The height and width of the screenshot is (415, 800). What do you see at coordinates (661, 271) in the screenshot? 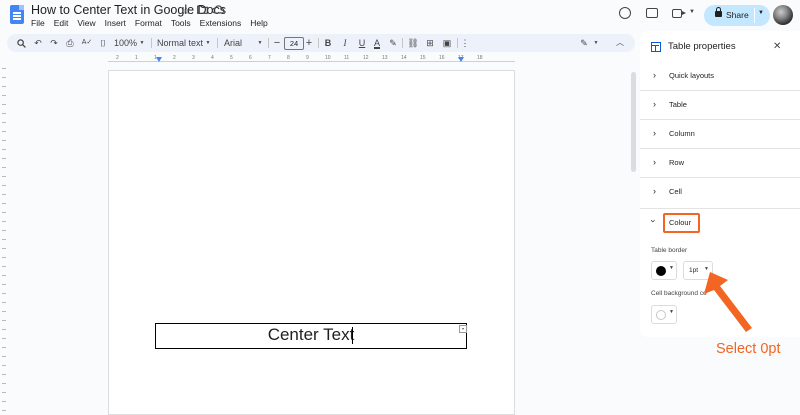
I see `border-color-swatch` at bounding box center [661, 271].